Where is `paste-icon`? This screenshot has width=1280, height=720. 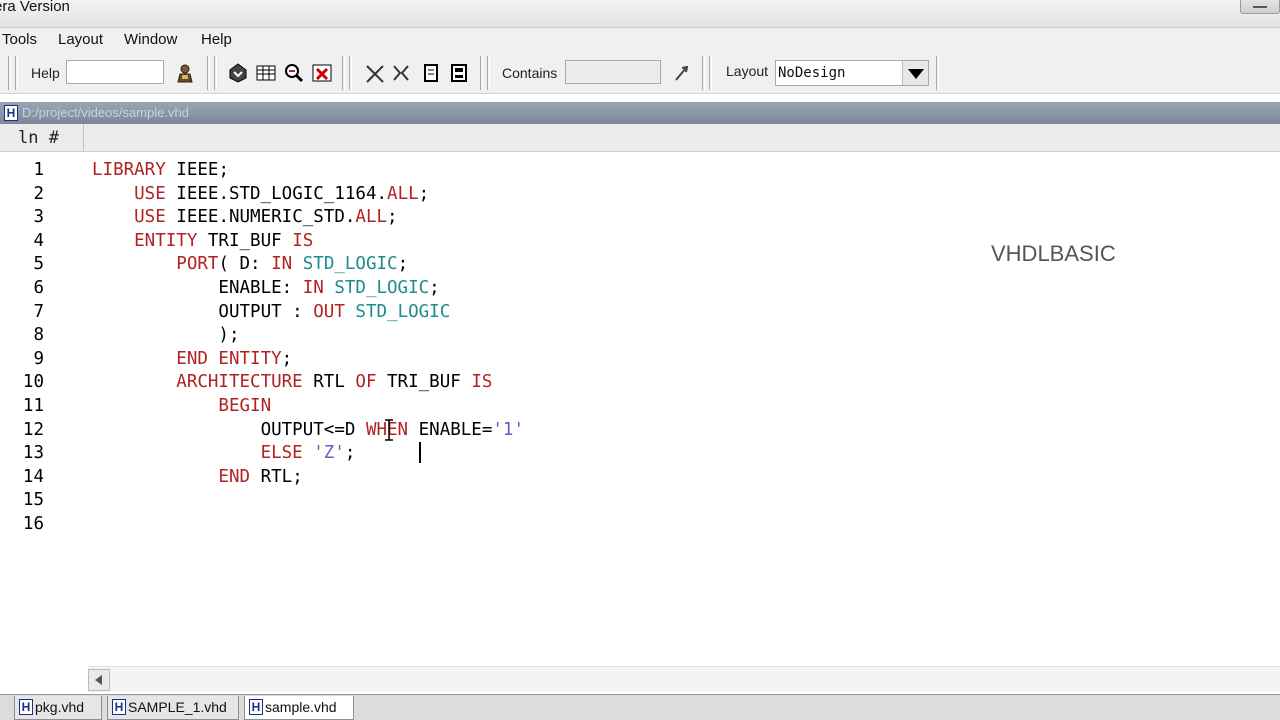
paste-icon is located at coordinates (431, 73).